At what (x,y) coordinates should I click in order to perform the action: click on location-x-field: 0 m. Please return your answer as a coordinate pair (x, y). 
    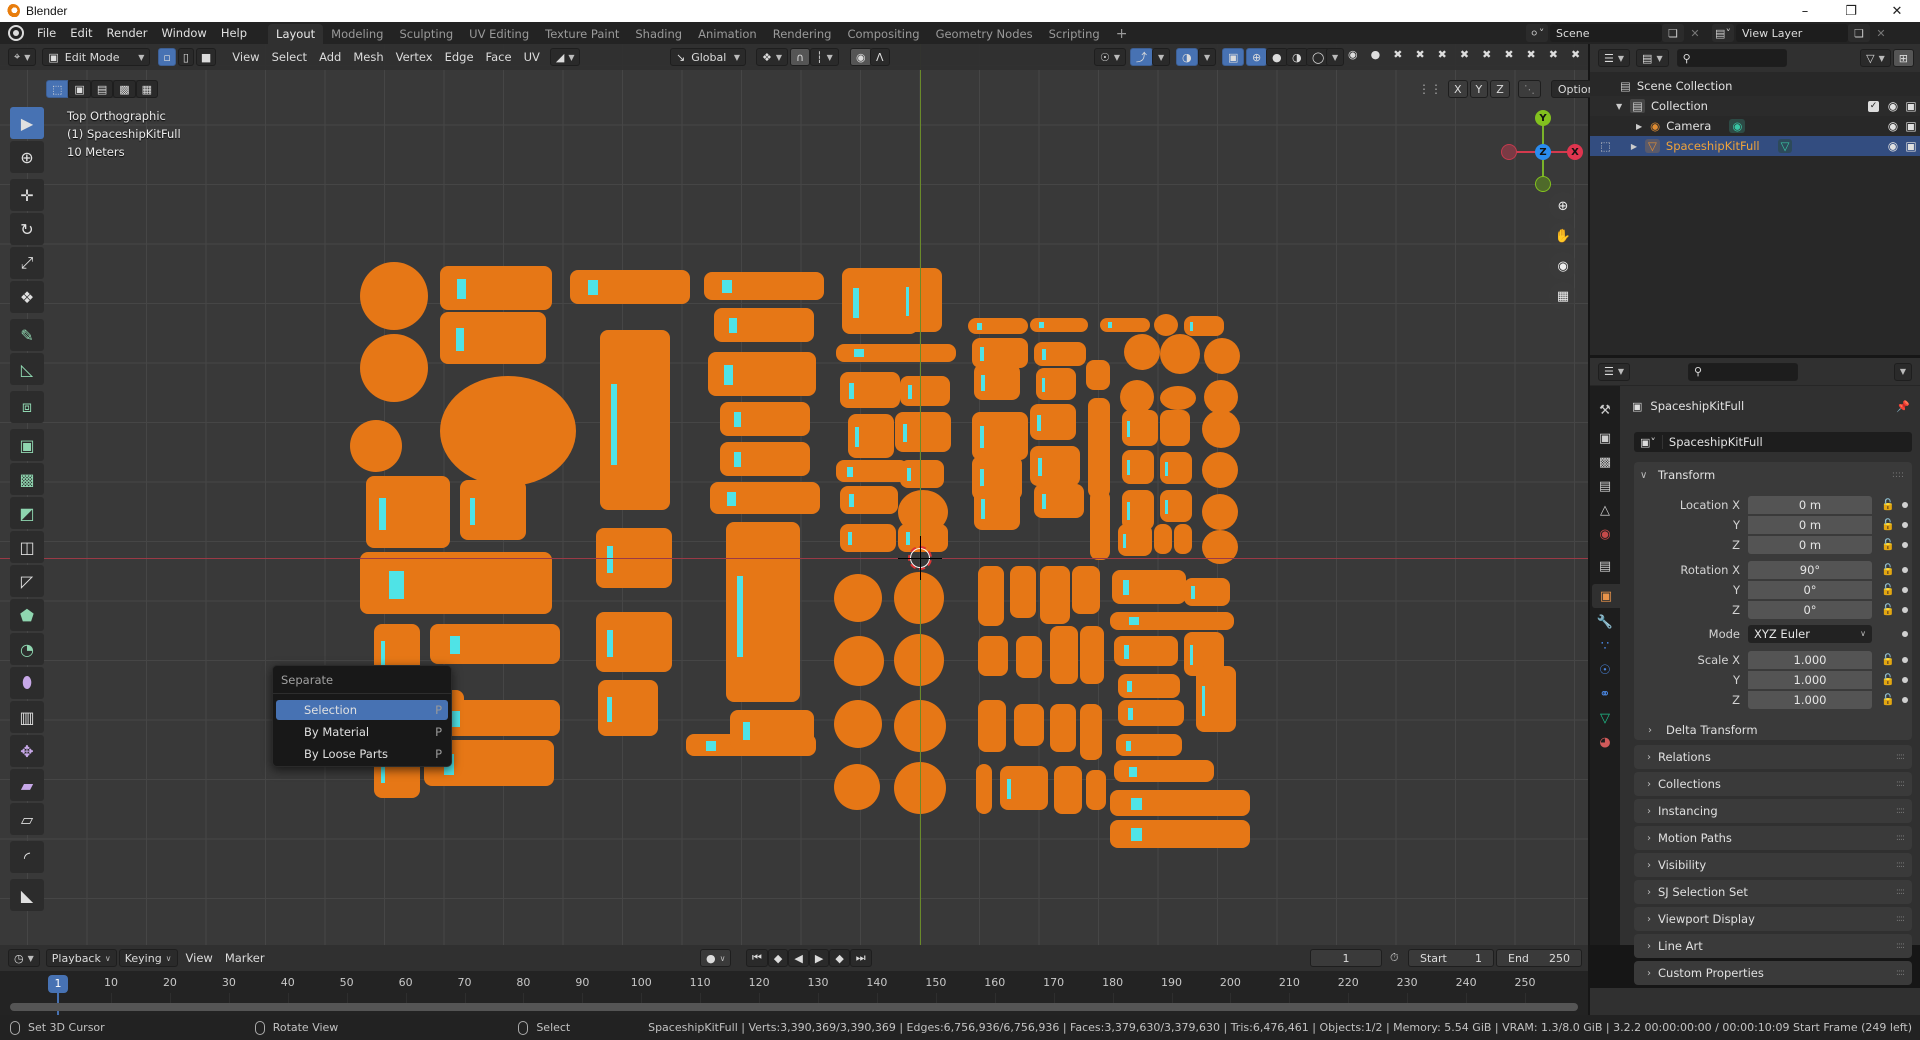
    Looking at the image, I should click on (1810, 504).